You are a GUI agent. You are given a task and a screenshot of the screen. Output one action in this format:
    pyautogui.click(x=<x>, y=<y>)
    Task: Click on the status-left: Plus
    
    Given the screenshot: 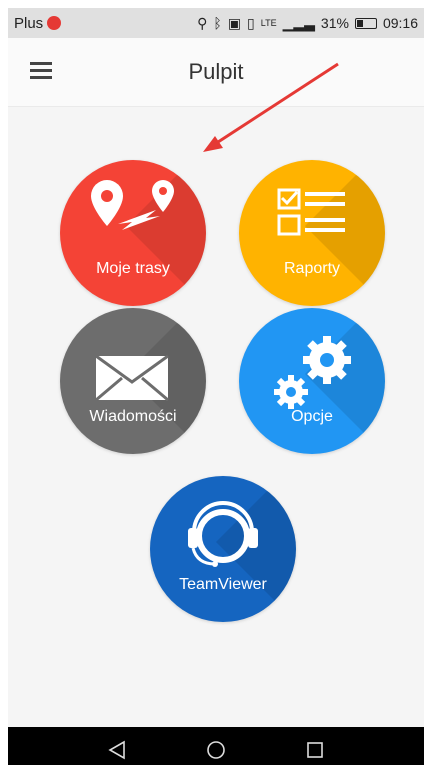 What is the action you would take?
    pyautogui.click(x=38, y=23)
    